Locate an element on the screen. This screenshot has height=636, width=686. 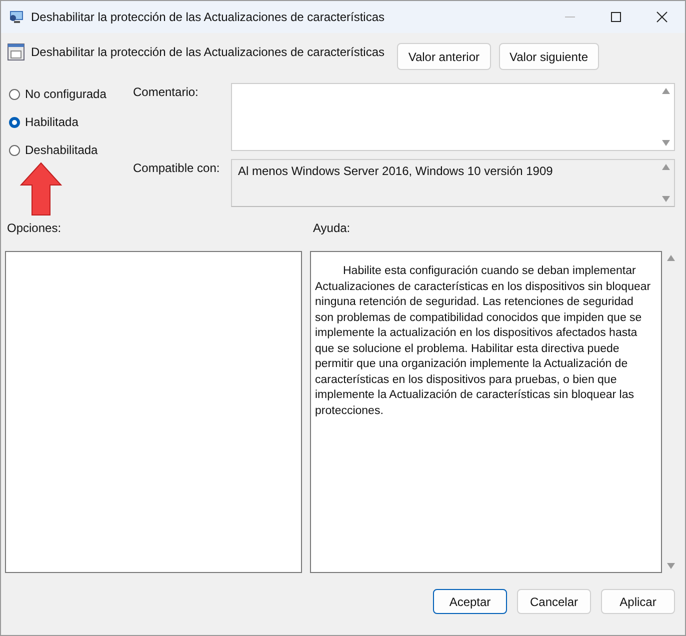
arrow-annotation is located at coordinates (41, 189).